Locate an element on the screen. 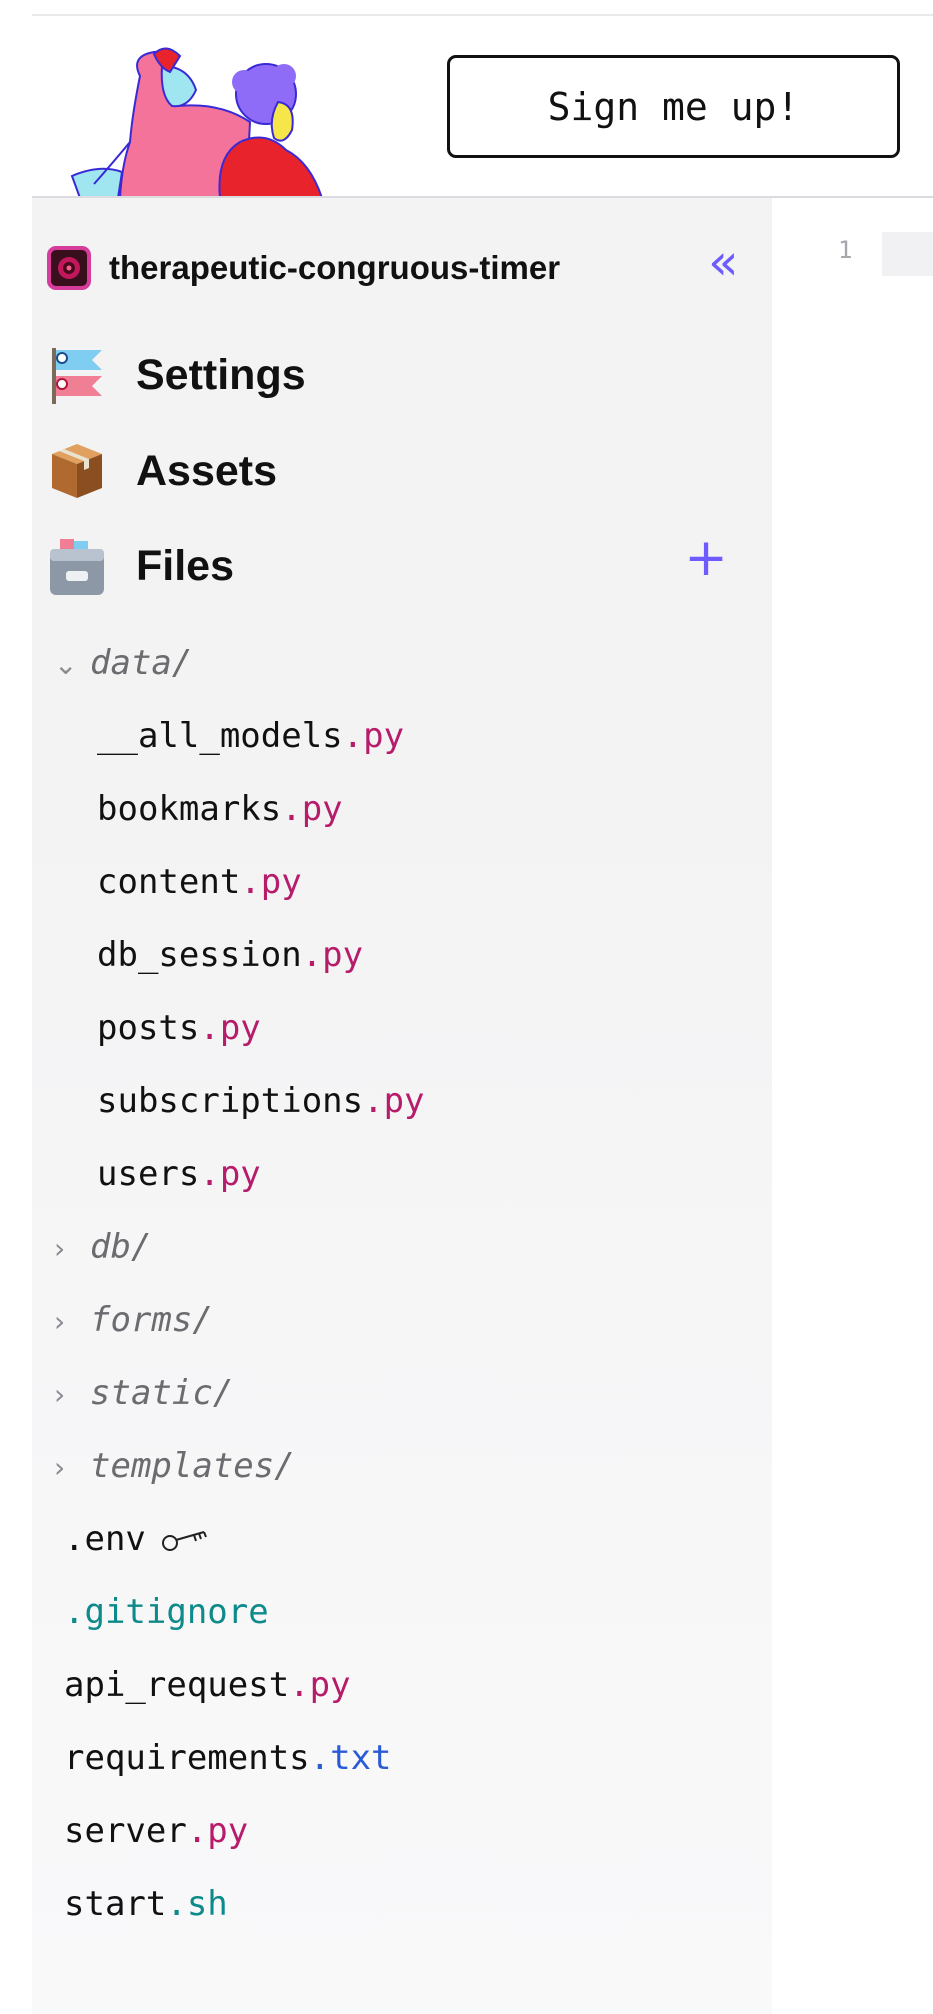  file-content: content.py is located at coordinates (199, 882).